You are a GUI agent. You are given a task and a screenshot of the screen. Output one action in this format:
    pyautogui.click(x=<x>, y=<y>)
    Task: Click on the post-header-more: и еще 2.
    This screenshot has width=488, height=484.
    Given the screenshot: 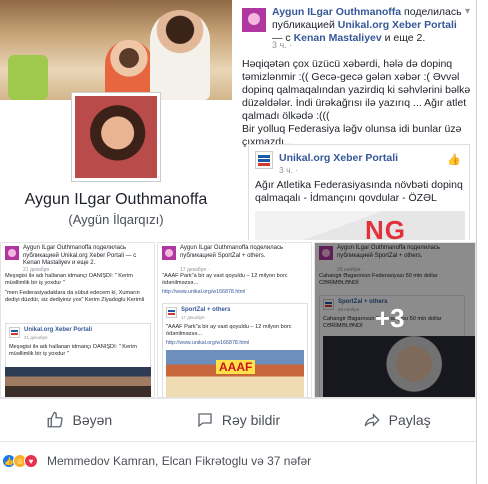 What is the action you would take?
    pyautogui.click(x=405, y=38)
    